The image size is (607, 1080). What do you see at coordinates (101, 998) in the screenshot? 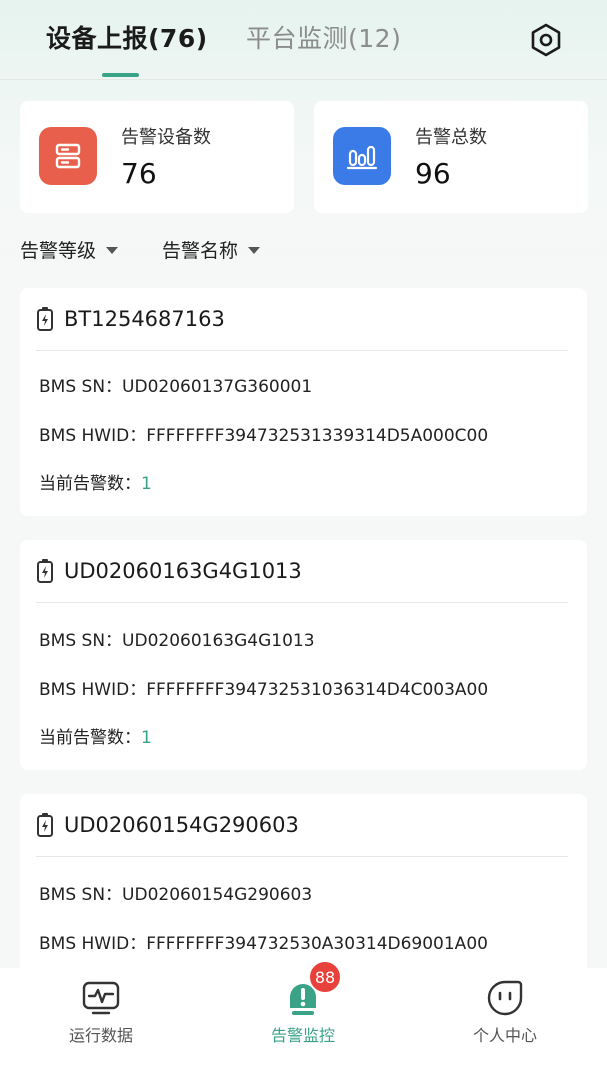
I see `monitor-pulse-icon` at bounding box center [101, 998].